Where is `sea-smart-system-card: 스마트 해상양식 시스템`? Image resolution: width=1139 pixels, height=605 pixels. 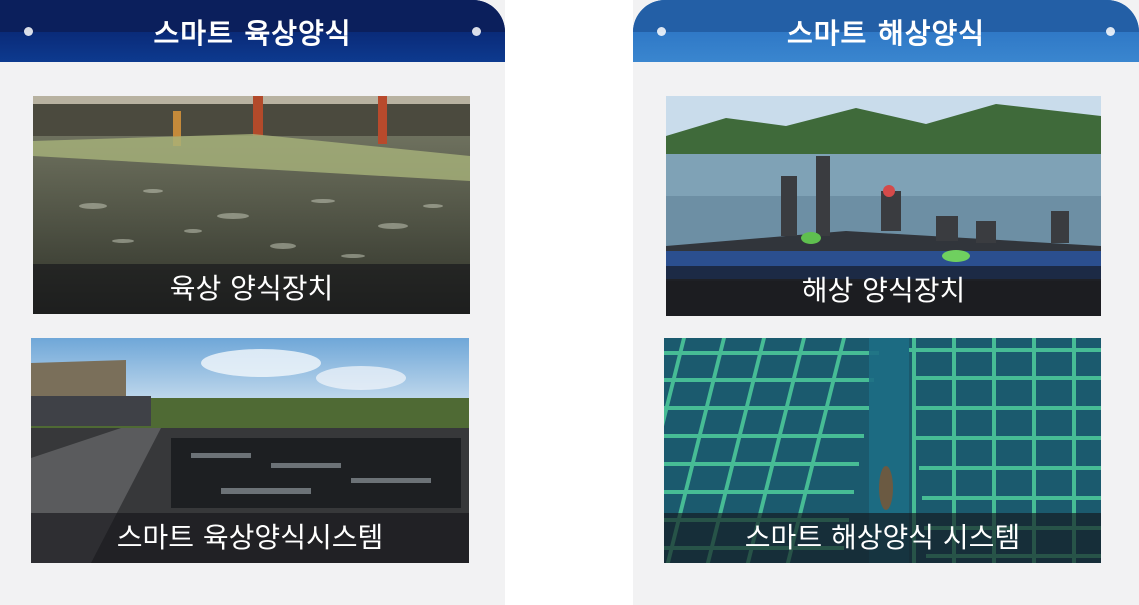 sea-smart-system-card: 스마트 해상양식 시스템 is located at coordinates (882, 450).